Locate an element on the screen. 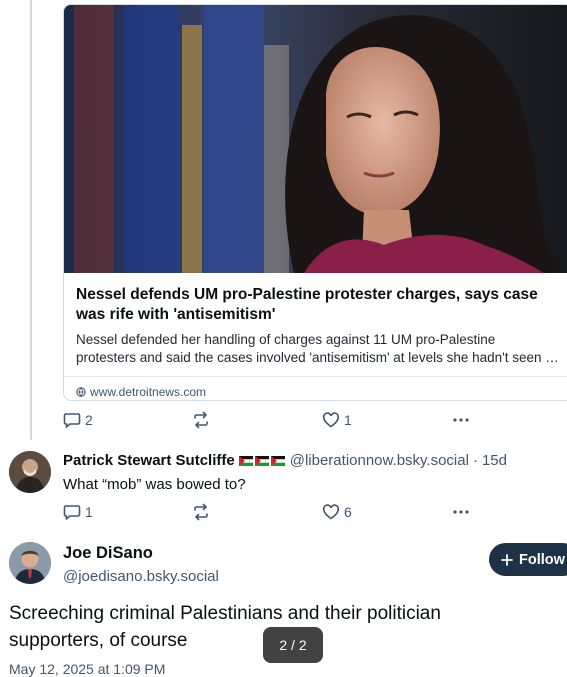 The height and width of the screenshot is (677, 567). plus-icon is located at coordinates (507, 559).